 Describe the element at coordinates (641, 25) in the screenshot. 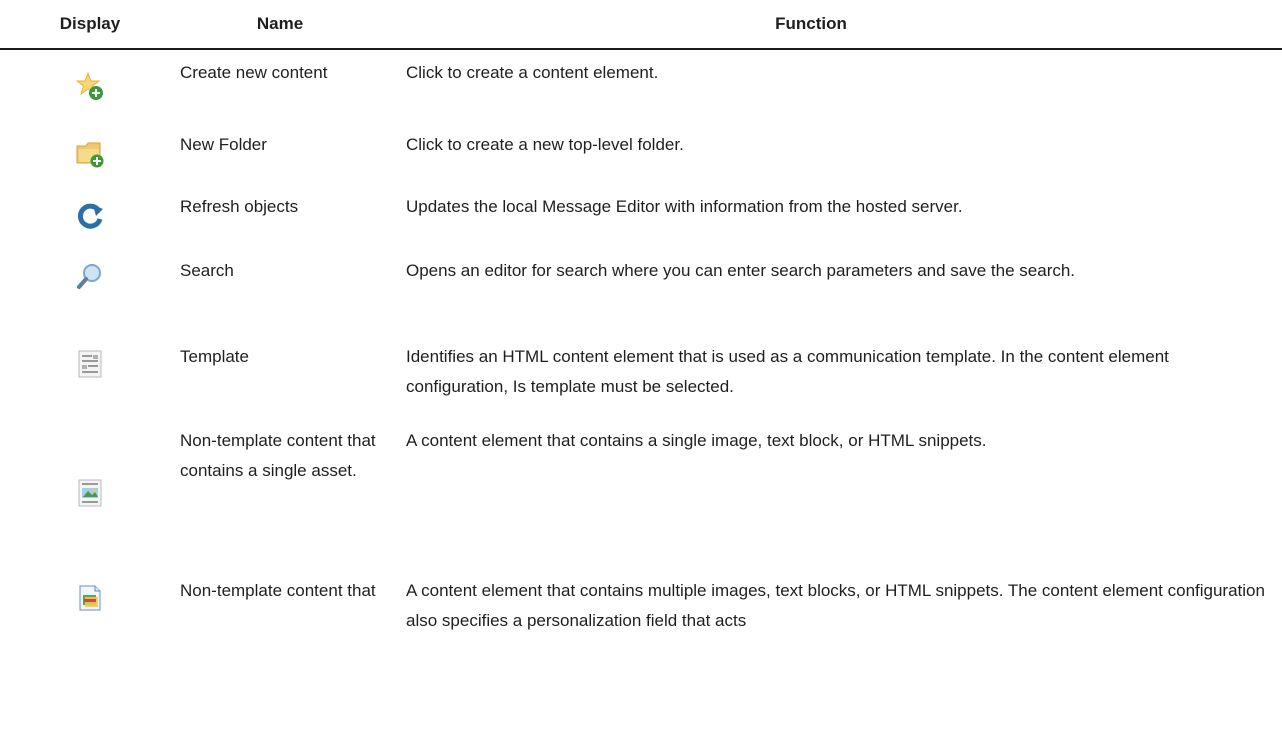

I see `table-header: Display Name Function` at that location.